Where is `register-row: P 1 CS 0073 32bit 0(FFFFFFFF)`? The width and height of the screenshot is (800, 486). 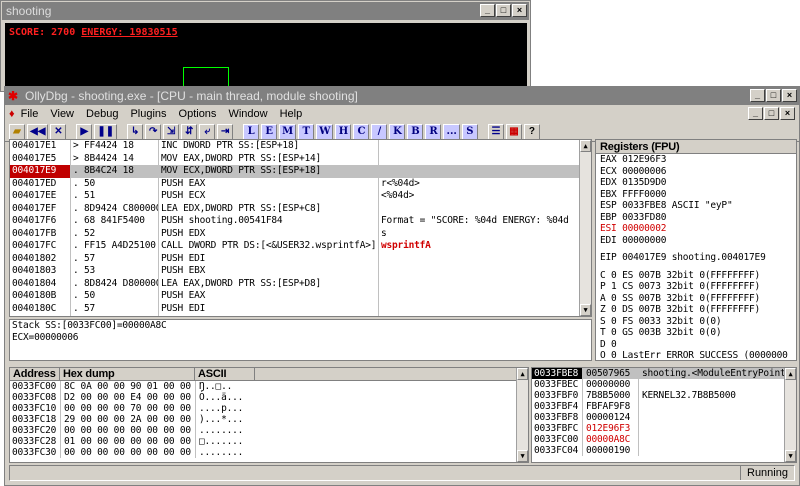
register-row: P 1 CS 0073 32bit 0(FFFFFFFF) is located at coordinates (696, 287).